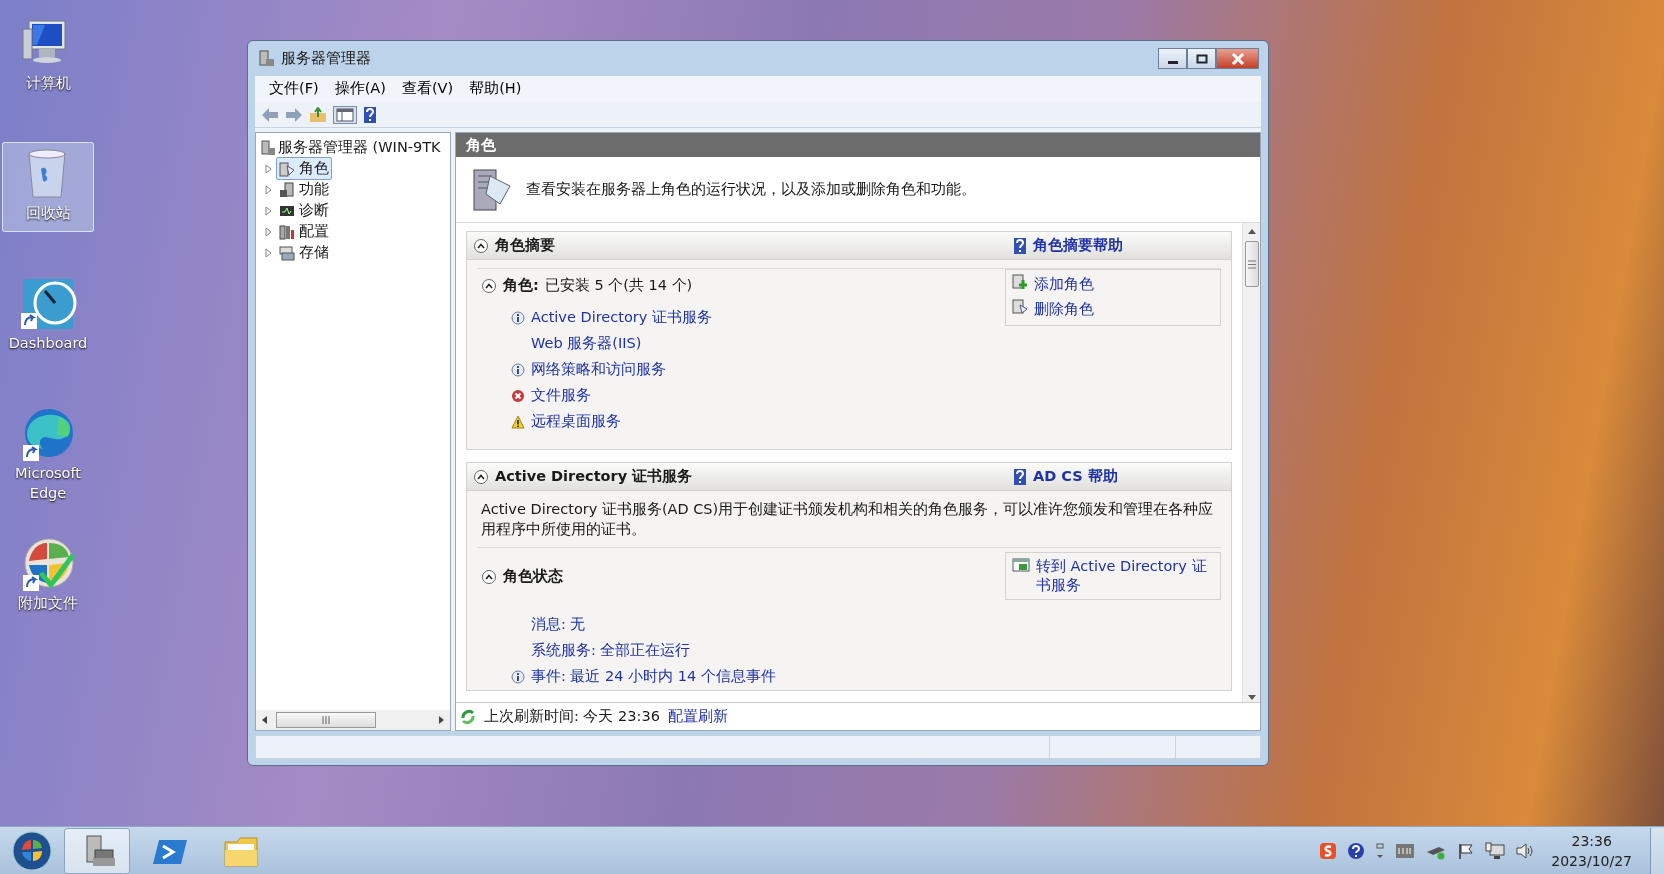 This screenshot has height=874, width=1664. What do you see at coordinates (360, 89) in the screenshot?
I see `menu-item: 操作(A)` at bounding box center [360, 89].